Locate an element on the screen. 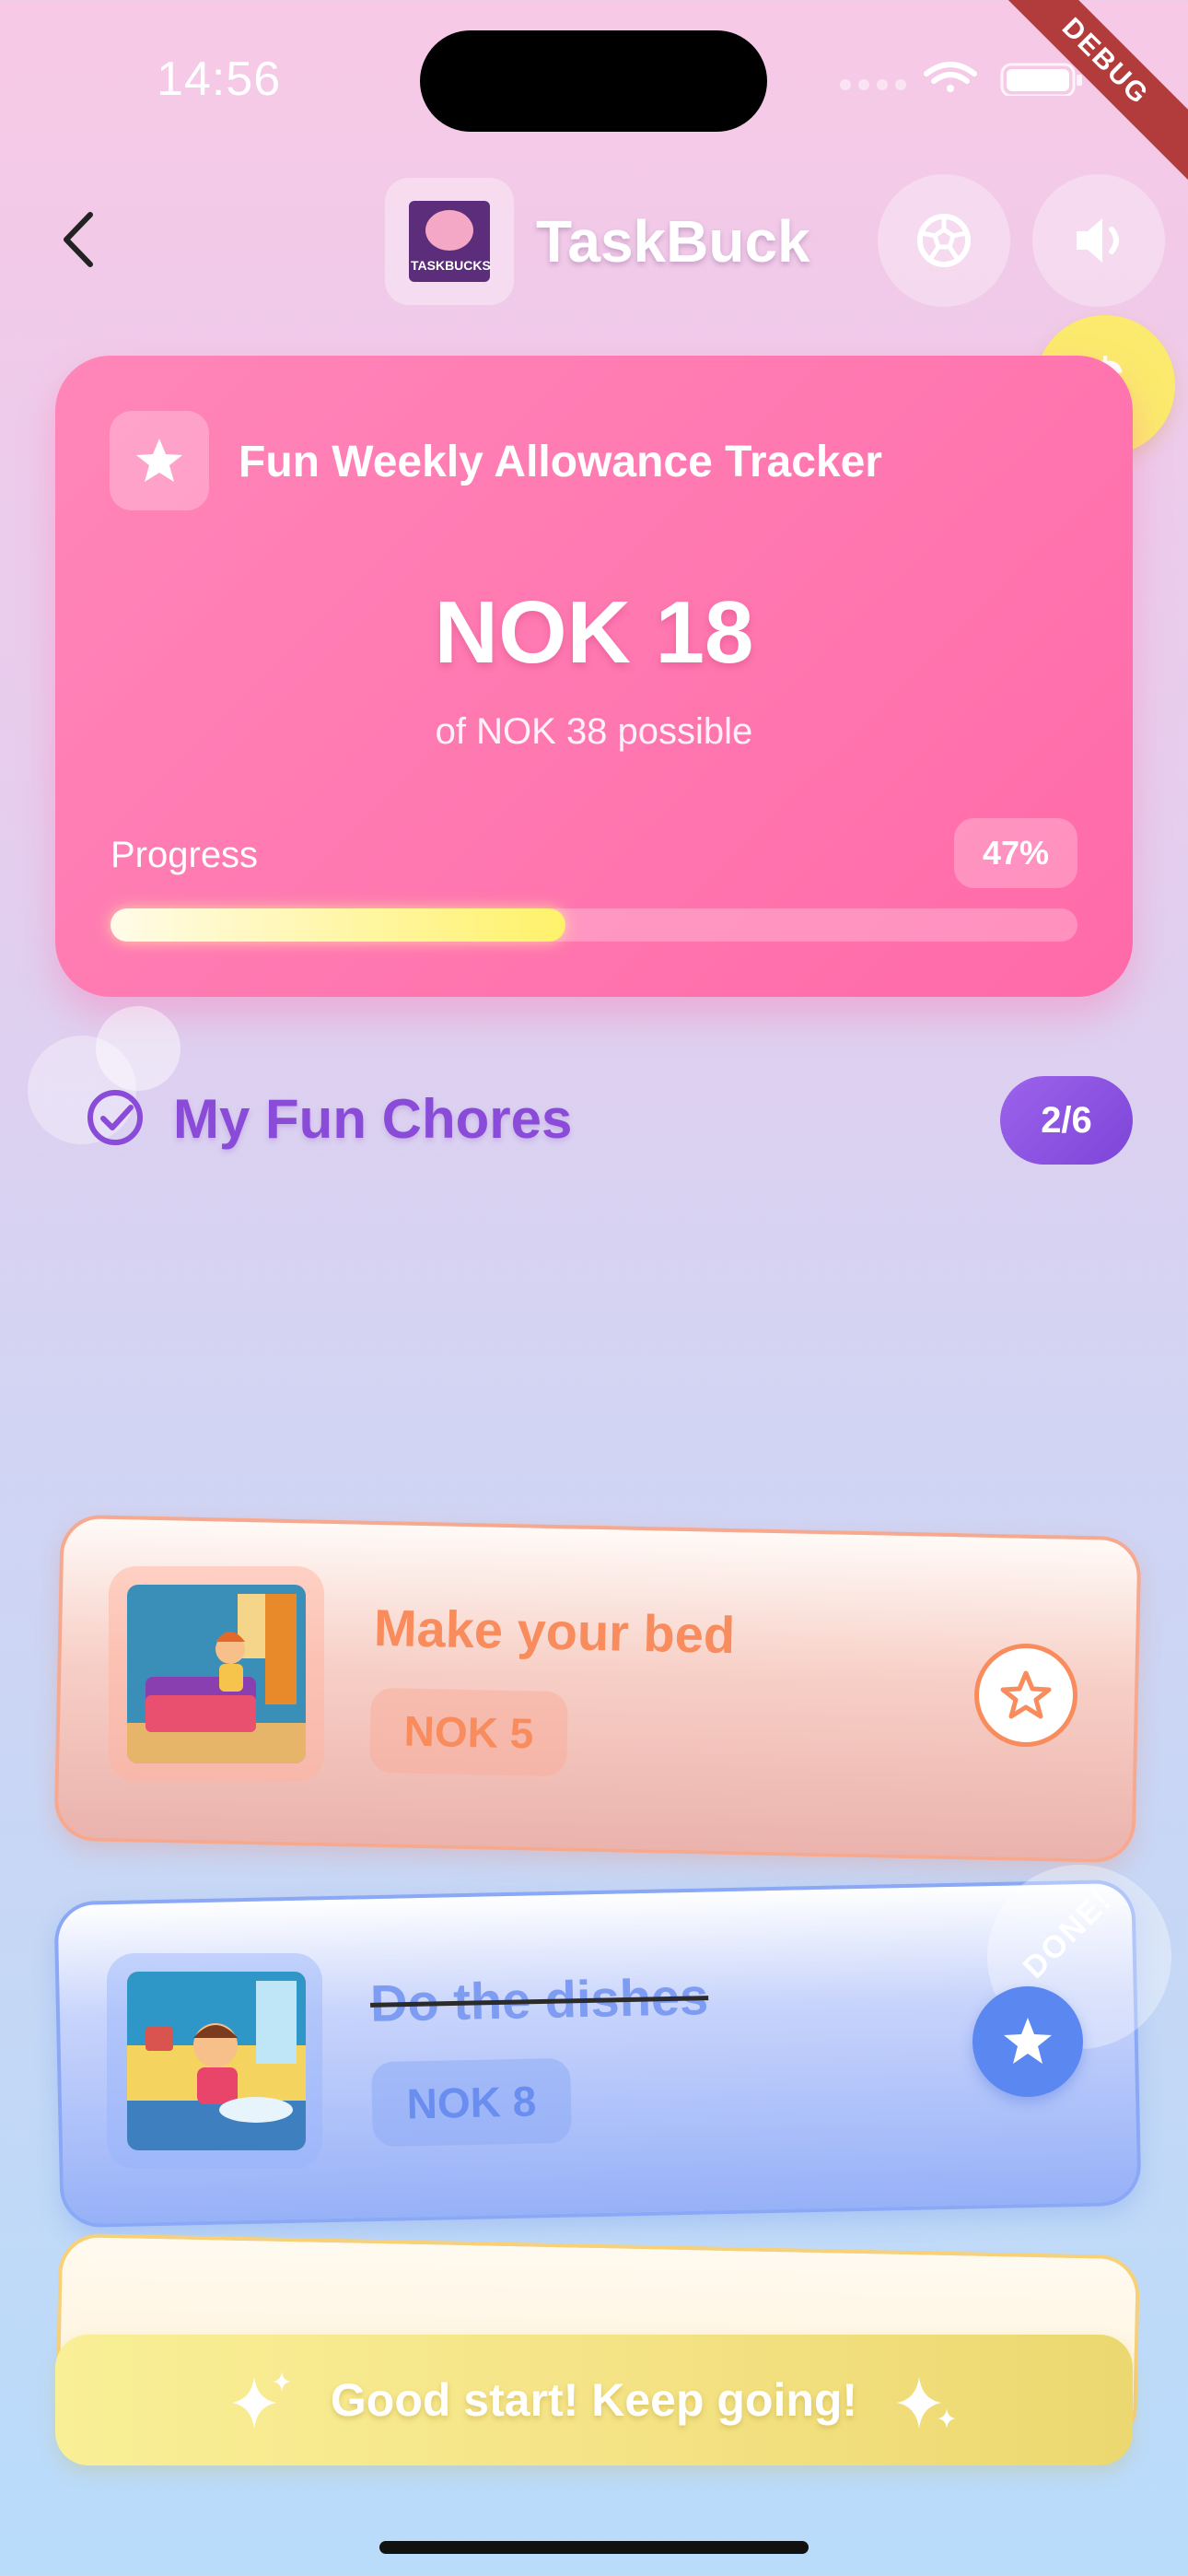 Image resolution: width=1188 pixels, height=2576 pixels. progress-percent: 47% is located at coordinates (1016, 853).